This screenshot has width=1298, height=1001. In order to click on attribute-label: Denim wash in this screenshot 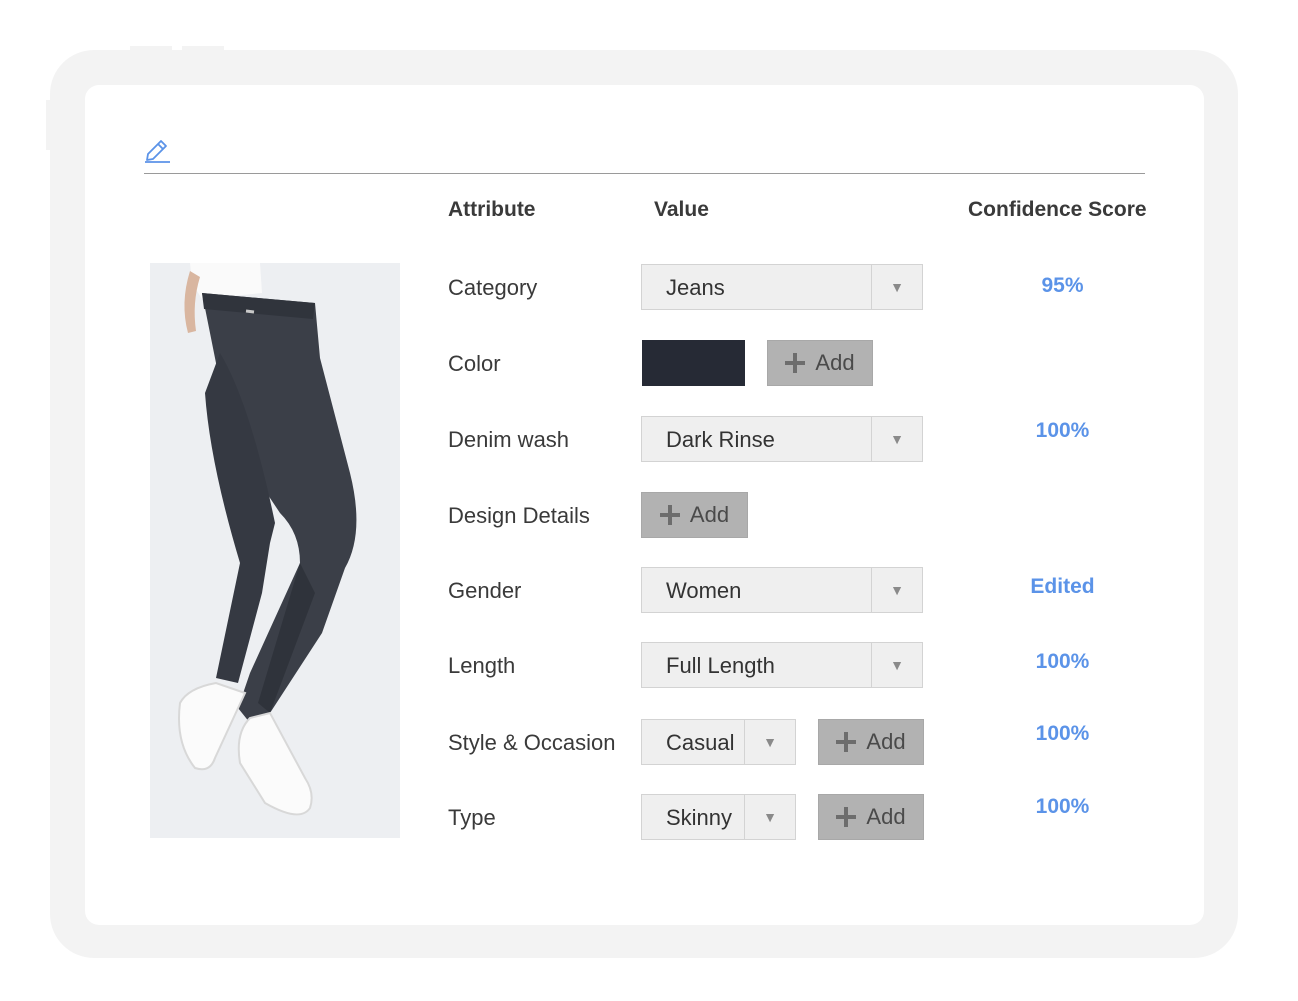, I will do `click(509, 439)`.